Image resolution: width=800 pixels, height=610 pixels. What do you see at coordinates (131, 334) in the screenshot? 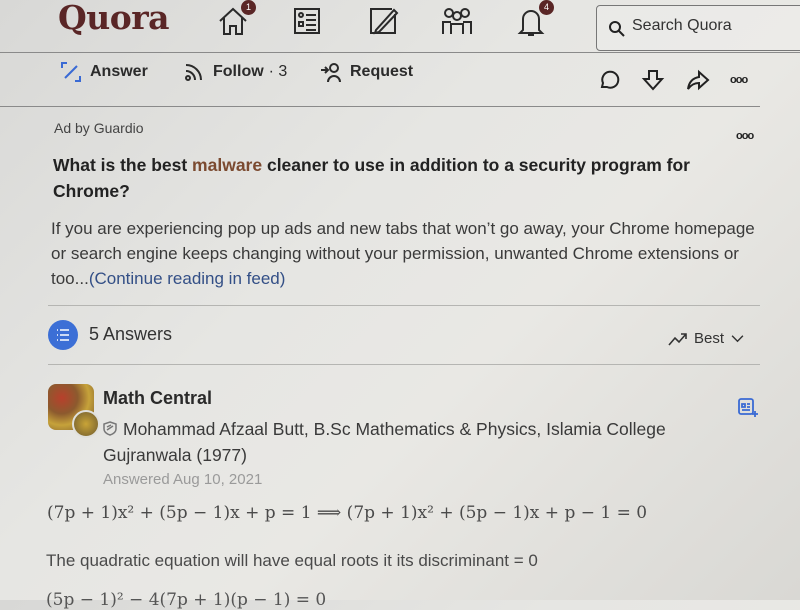
I see `answers-count: 5 Answers` at bounding box center [131, 334].